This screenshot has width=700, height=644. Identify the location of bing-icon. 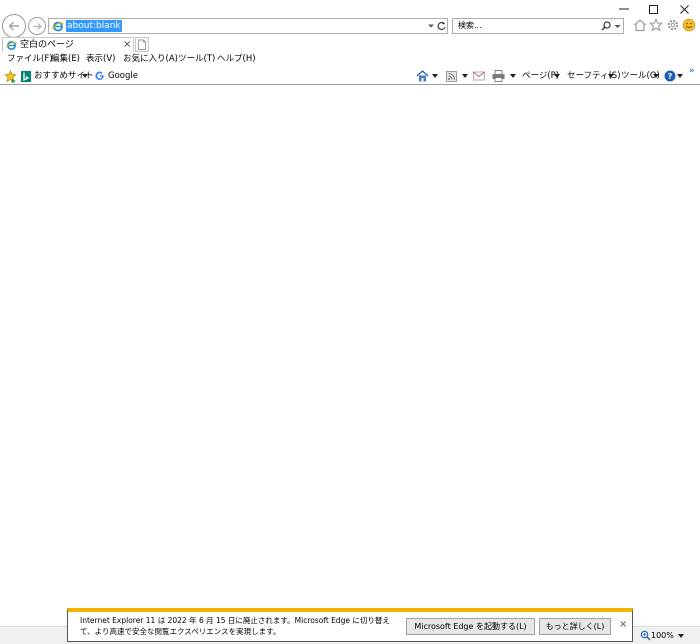
(26, 76).